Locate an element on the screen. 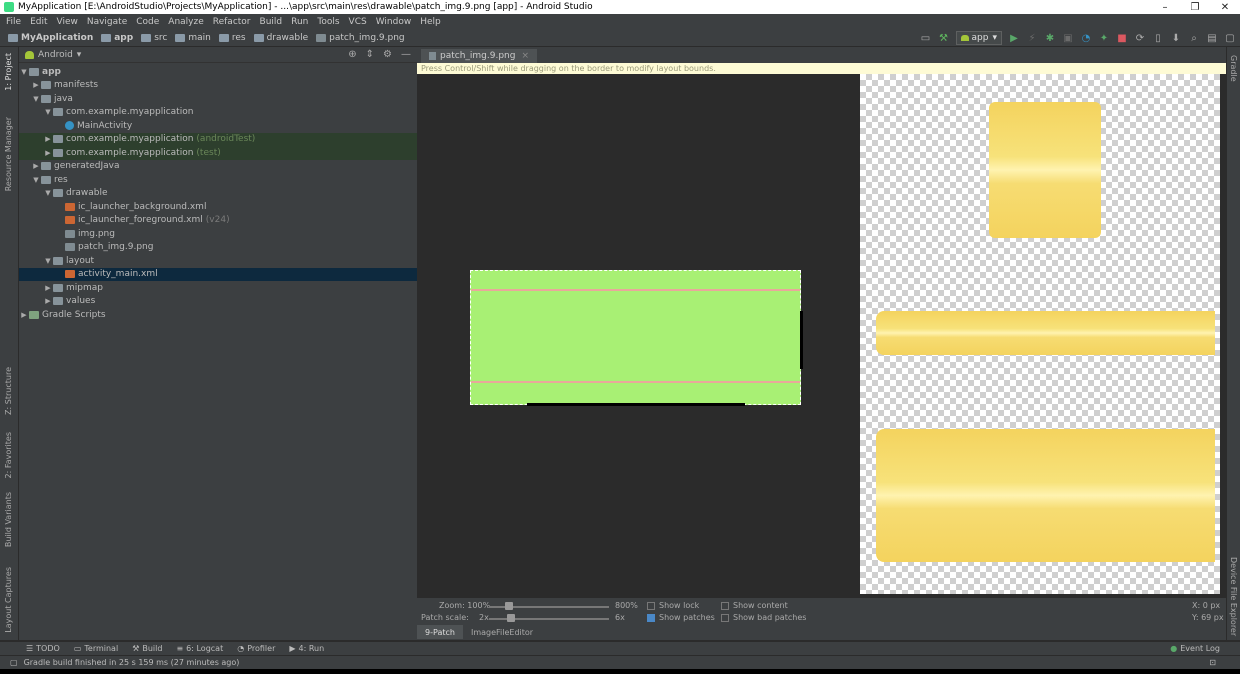 The width and height of the screenshot is (1240, 674). terminal-tab: ▭ Terminal is located at coordinates (96, 648).